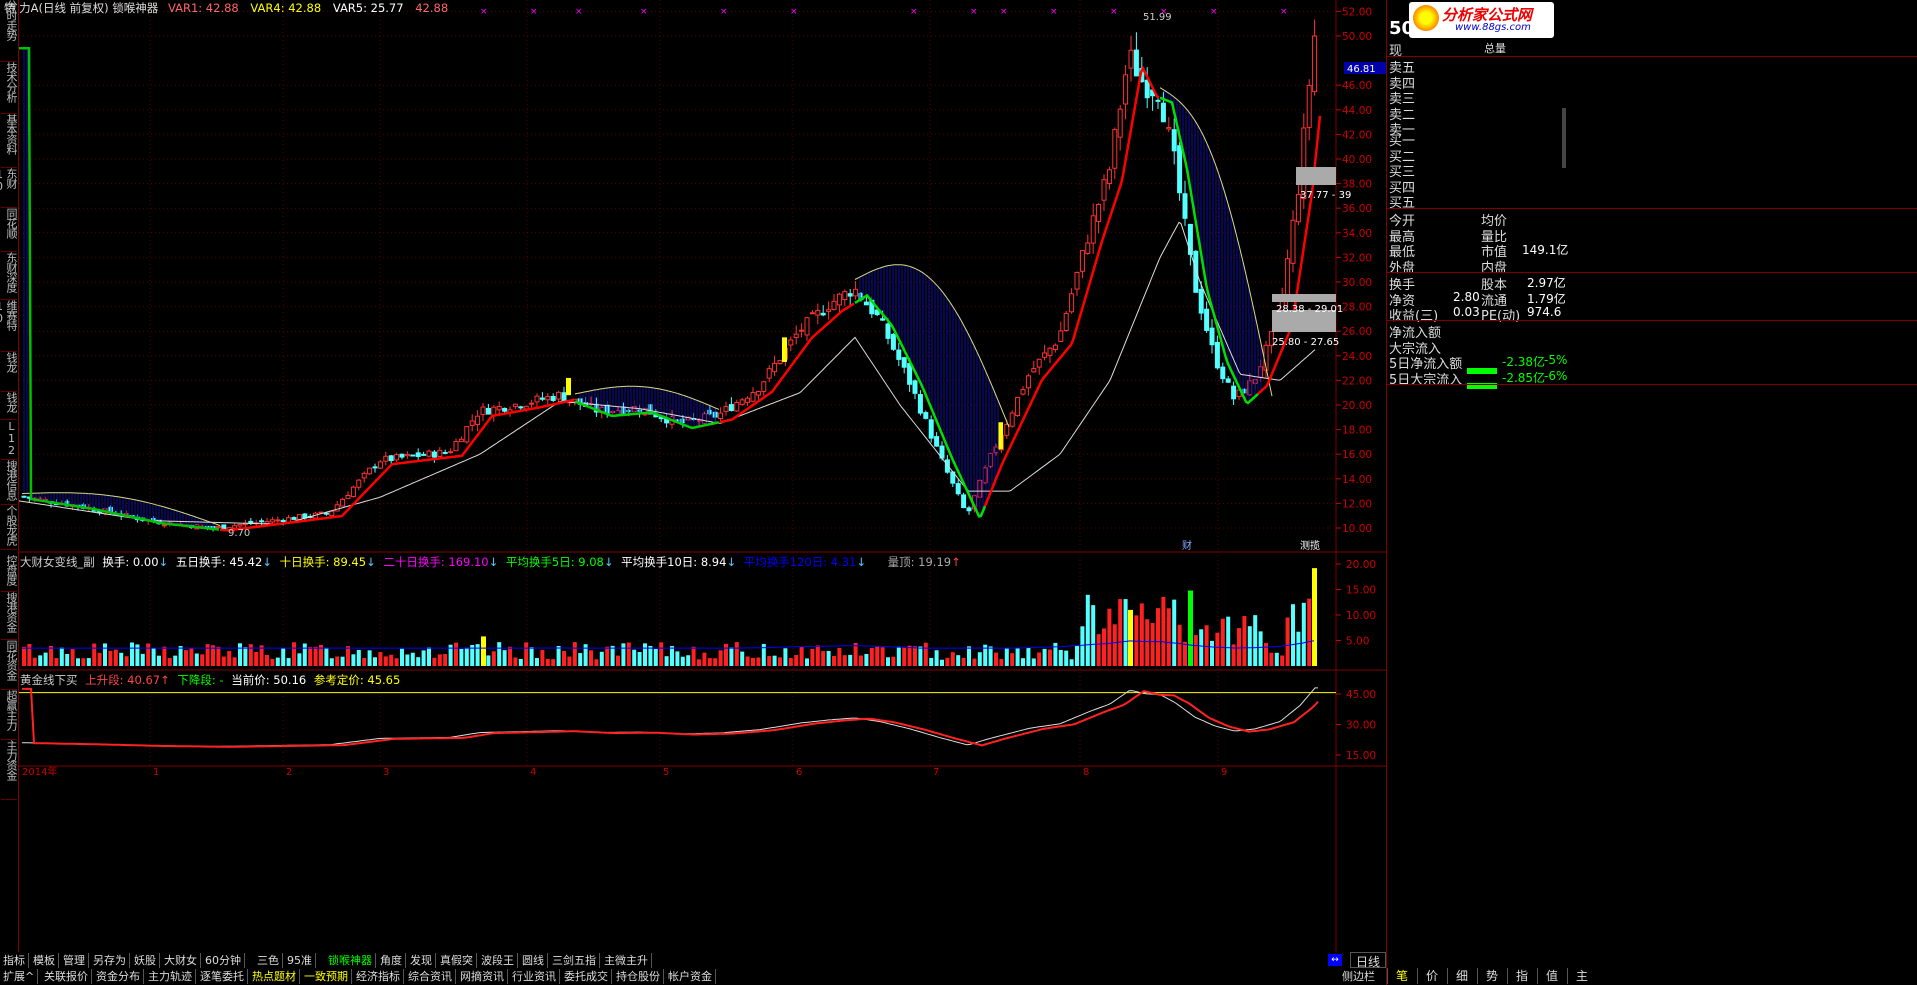 The height and width of the screenshot is (985, 1917). What do you see at coordinates (1461, 976) in the screenshot?
I see `quote-tab-2: 细` at bounding box center [1461, 976].